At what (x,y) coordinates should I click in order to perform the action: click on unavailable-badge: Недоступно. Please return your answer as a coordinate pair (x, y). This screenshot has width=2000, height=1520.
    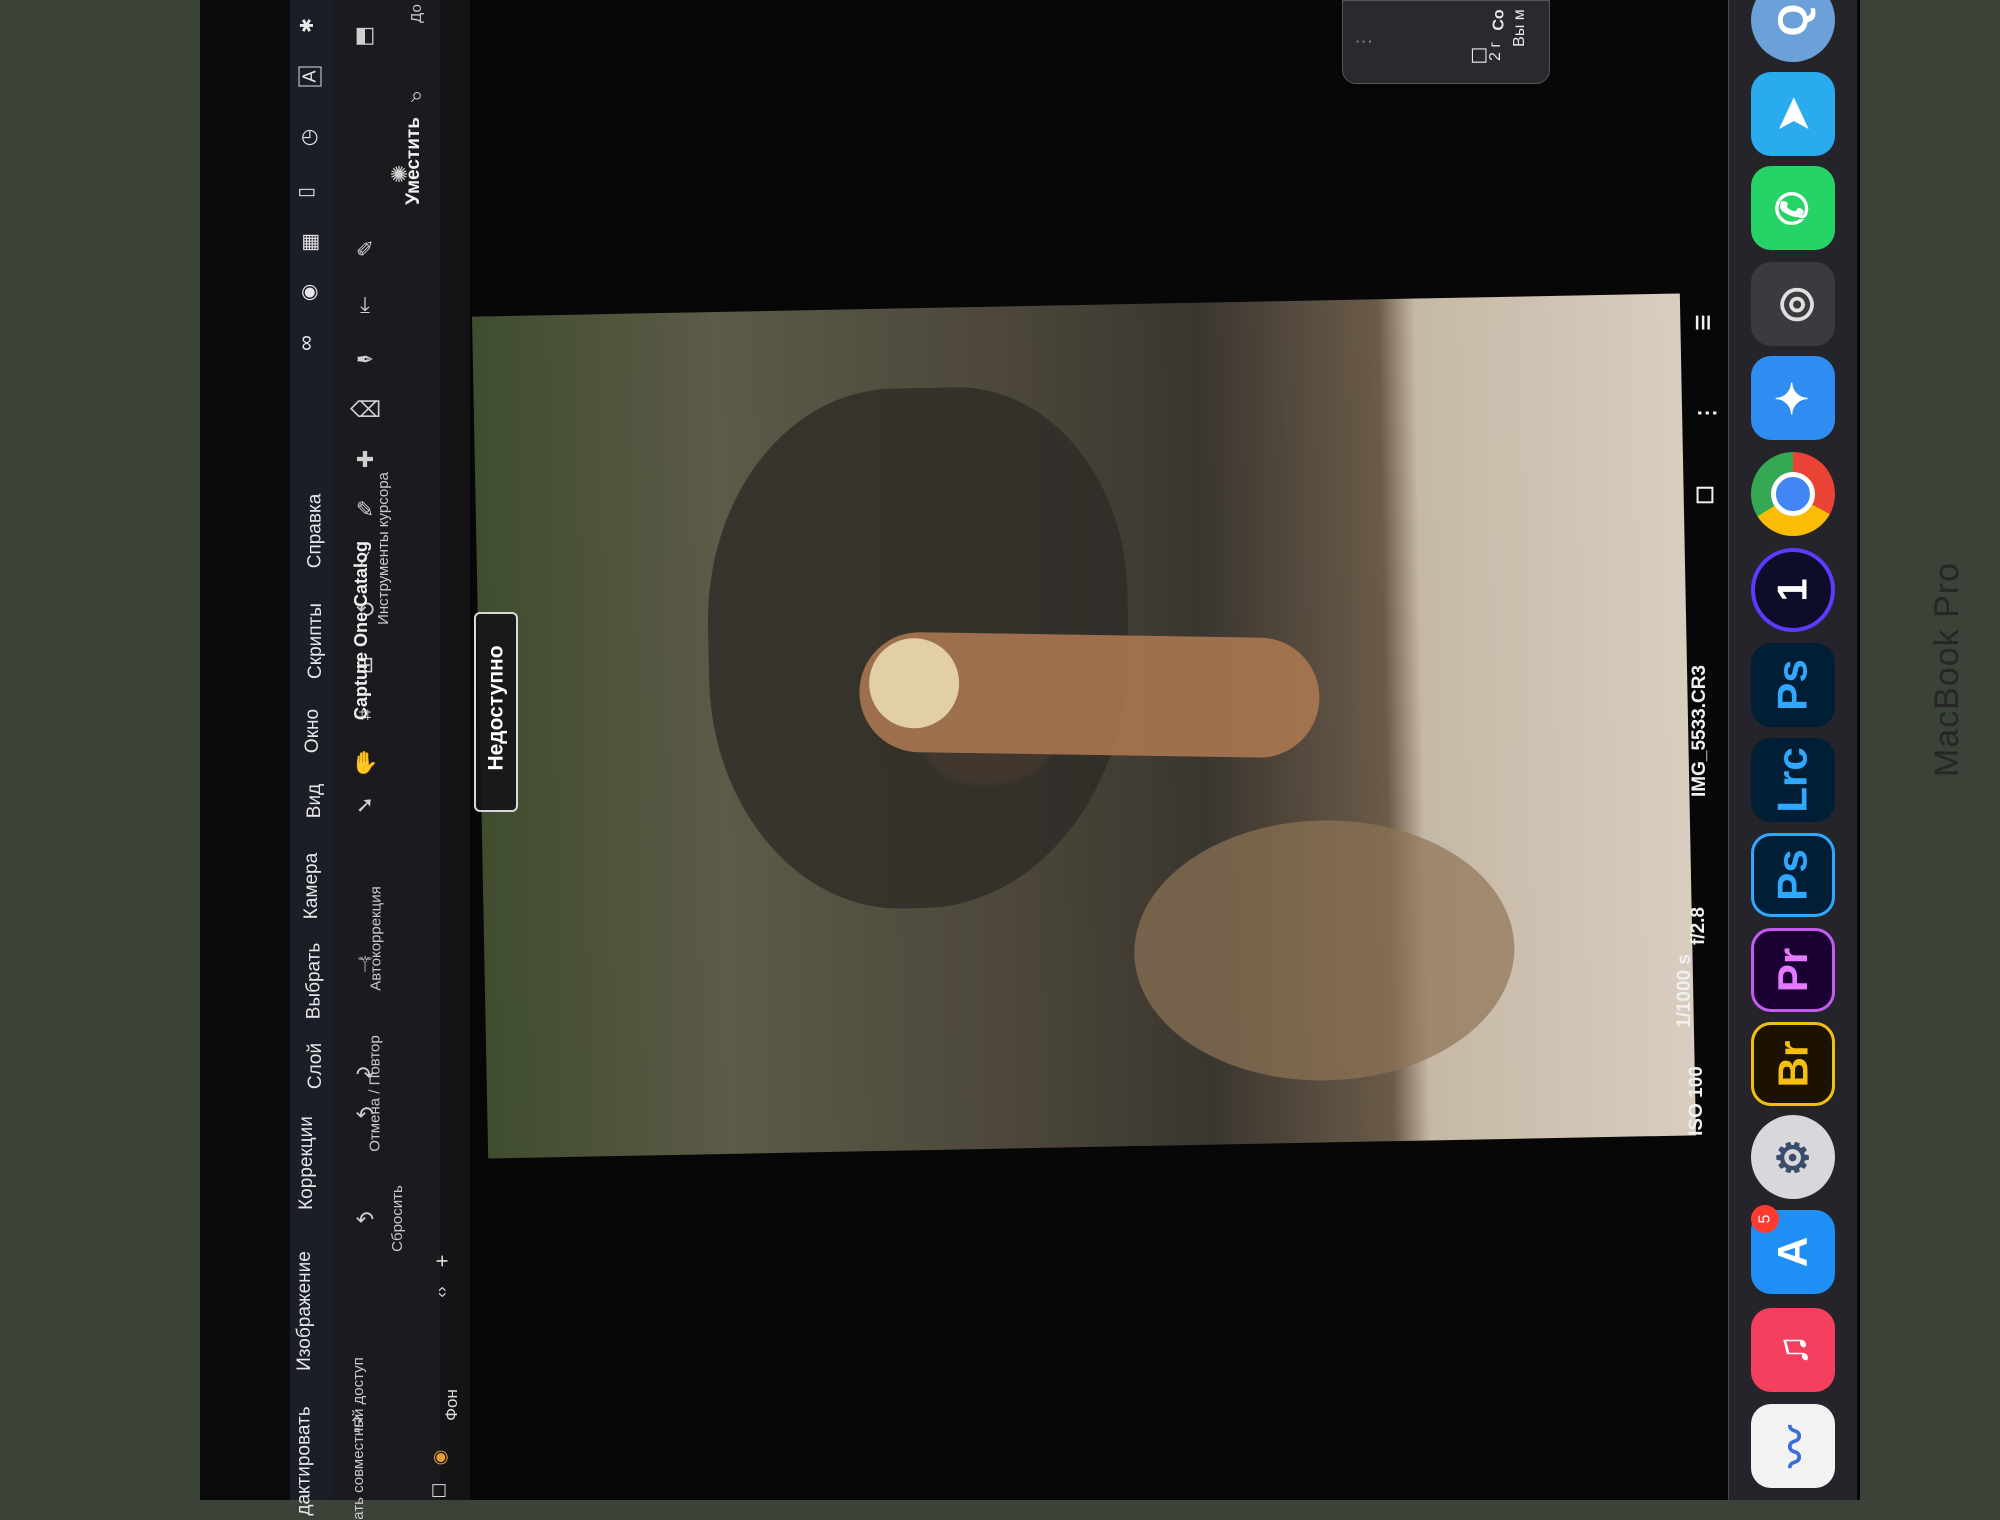
    Looking at the image, I should click on (496, 712).